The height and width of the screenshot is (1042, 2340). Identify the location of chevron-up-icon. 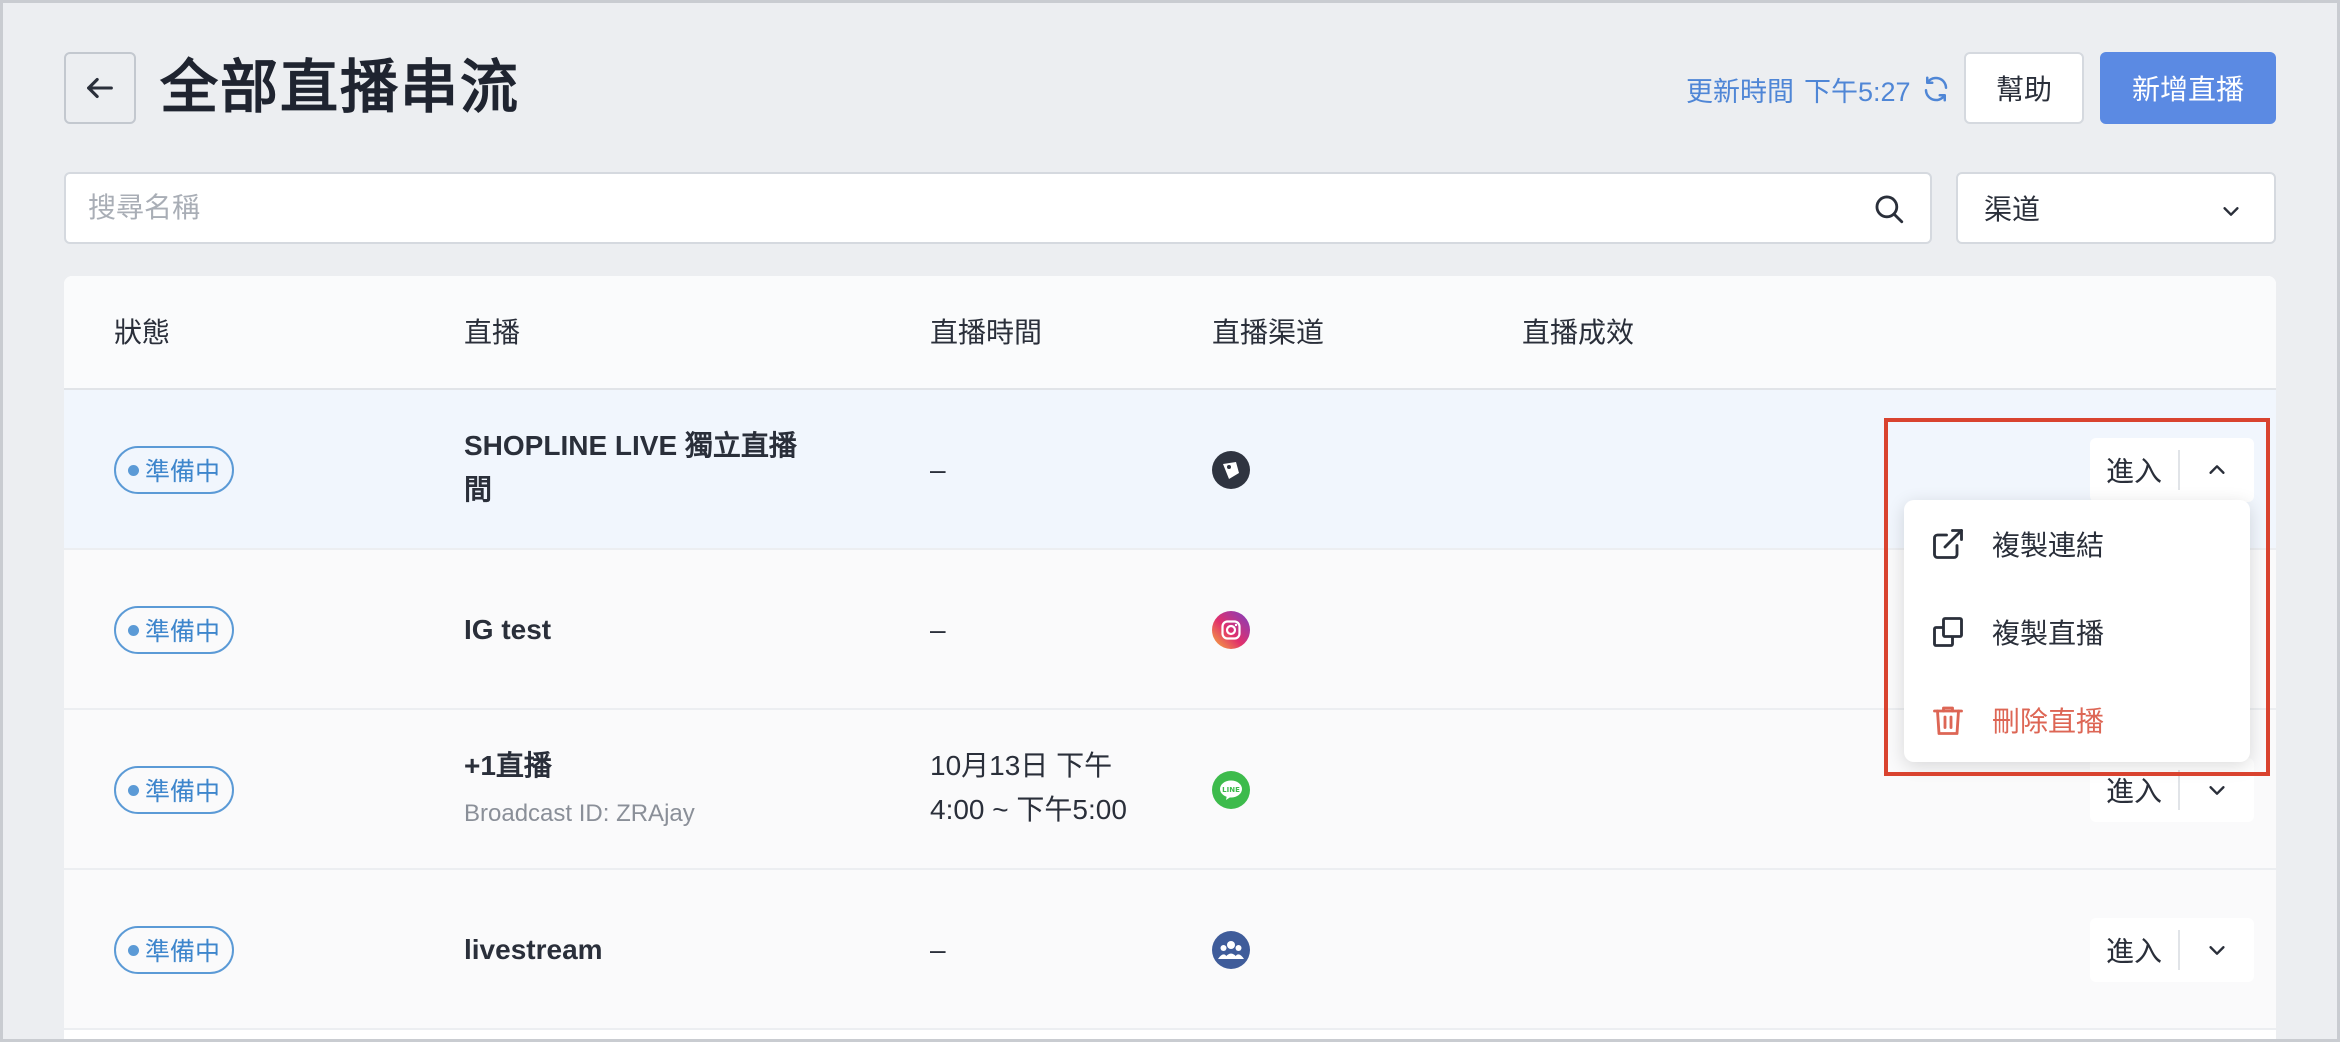
(2217, 469).